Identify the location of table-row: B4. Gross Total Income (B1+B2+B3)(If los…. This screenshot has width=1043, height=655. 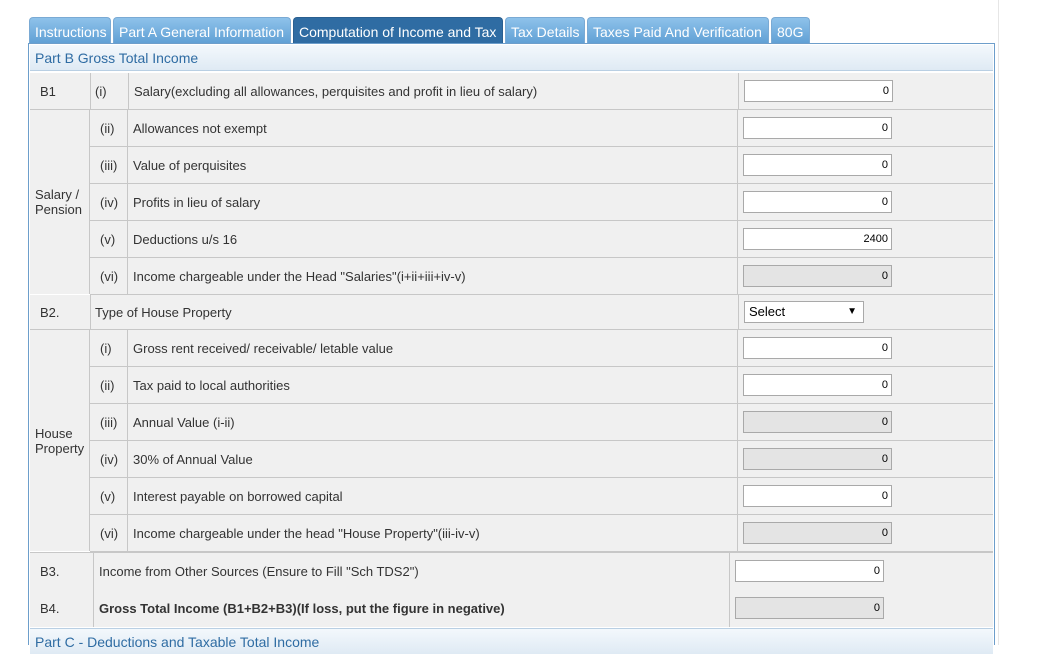
(511, 608).